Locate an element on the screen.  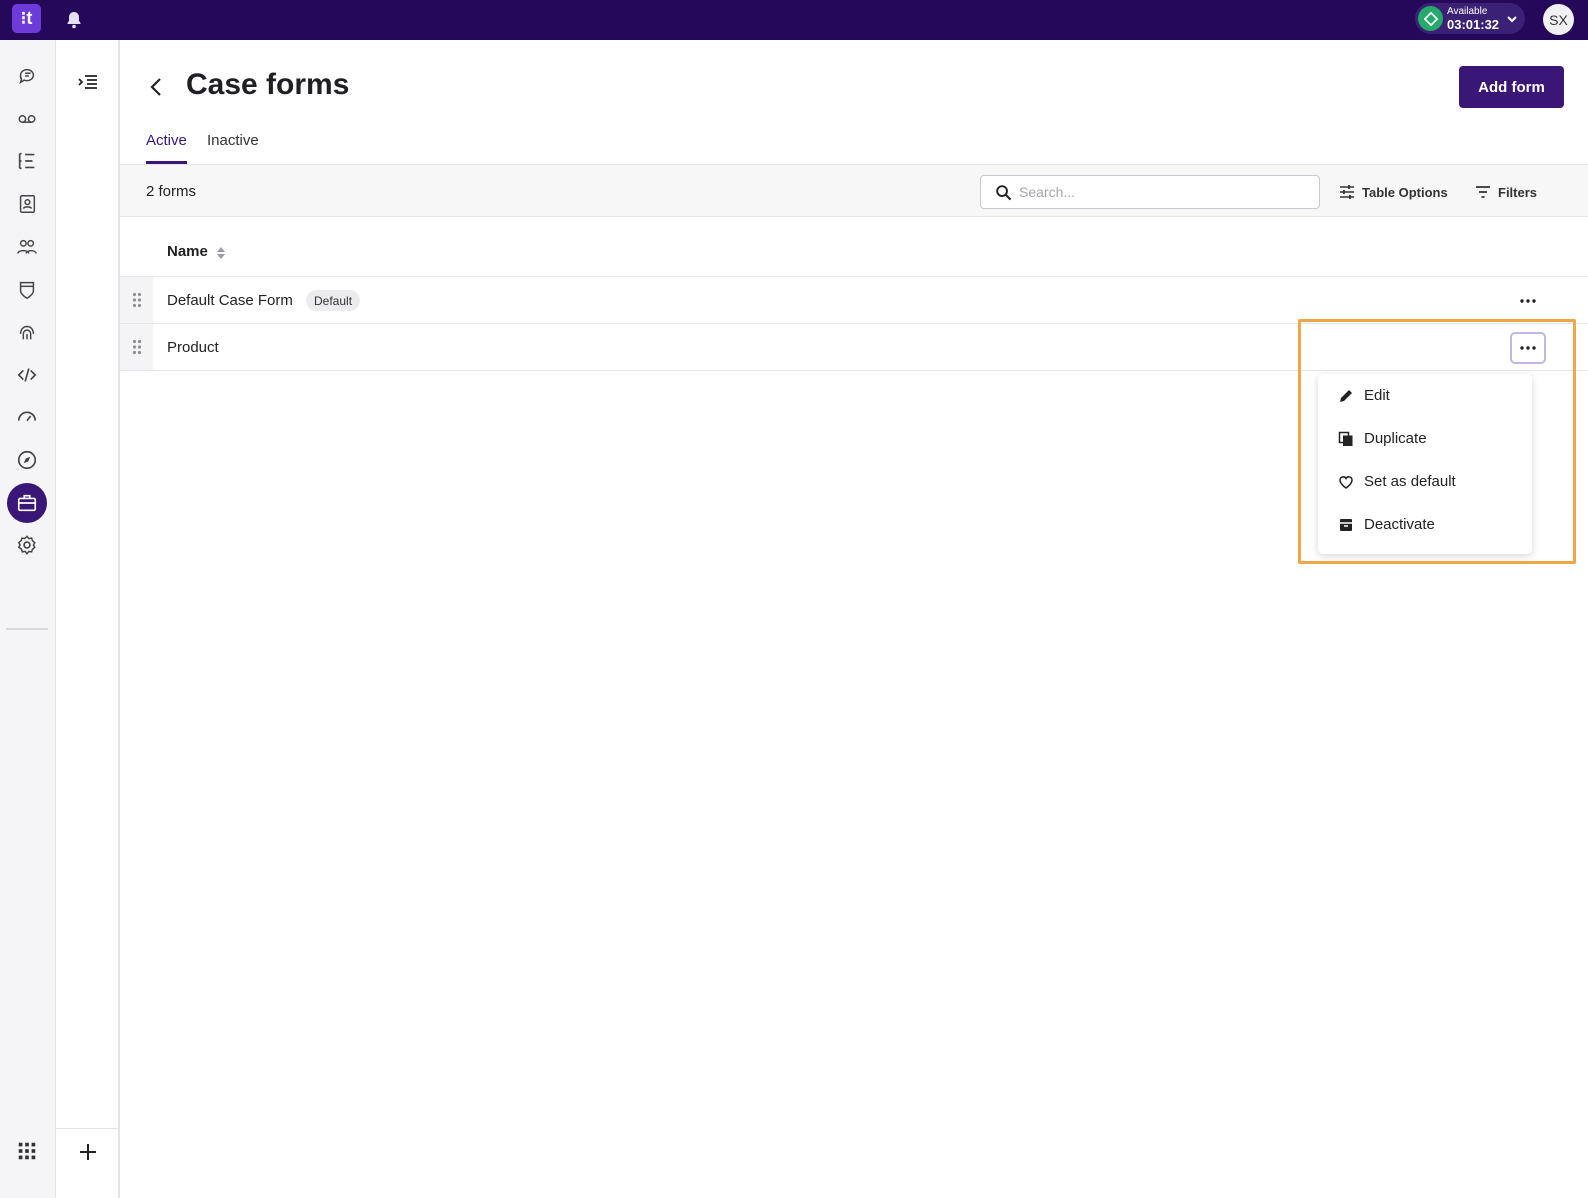
form-count: 2 forms is located at coordinates (171, 191).